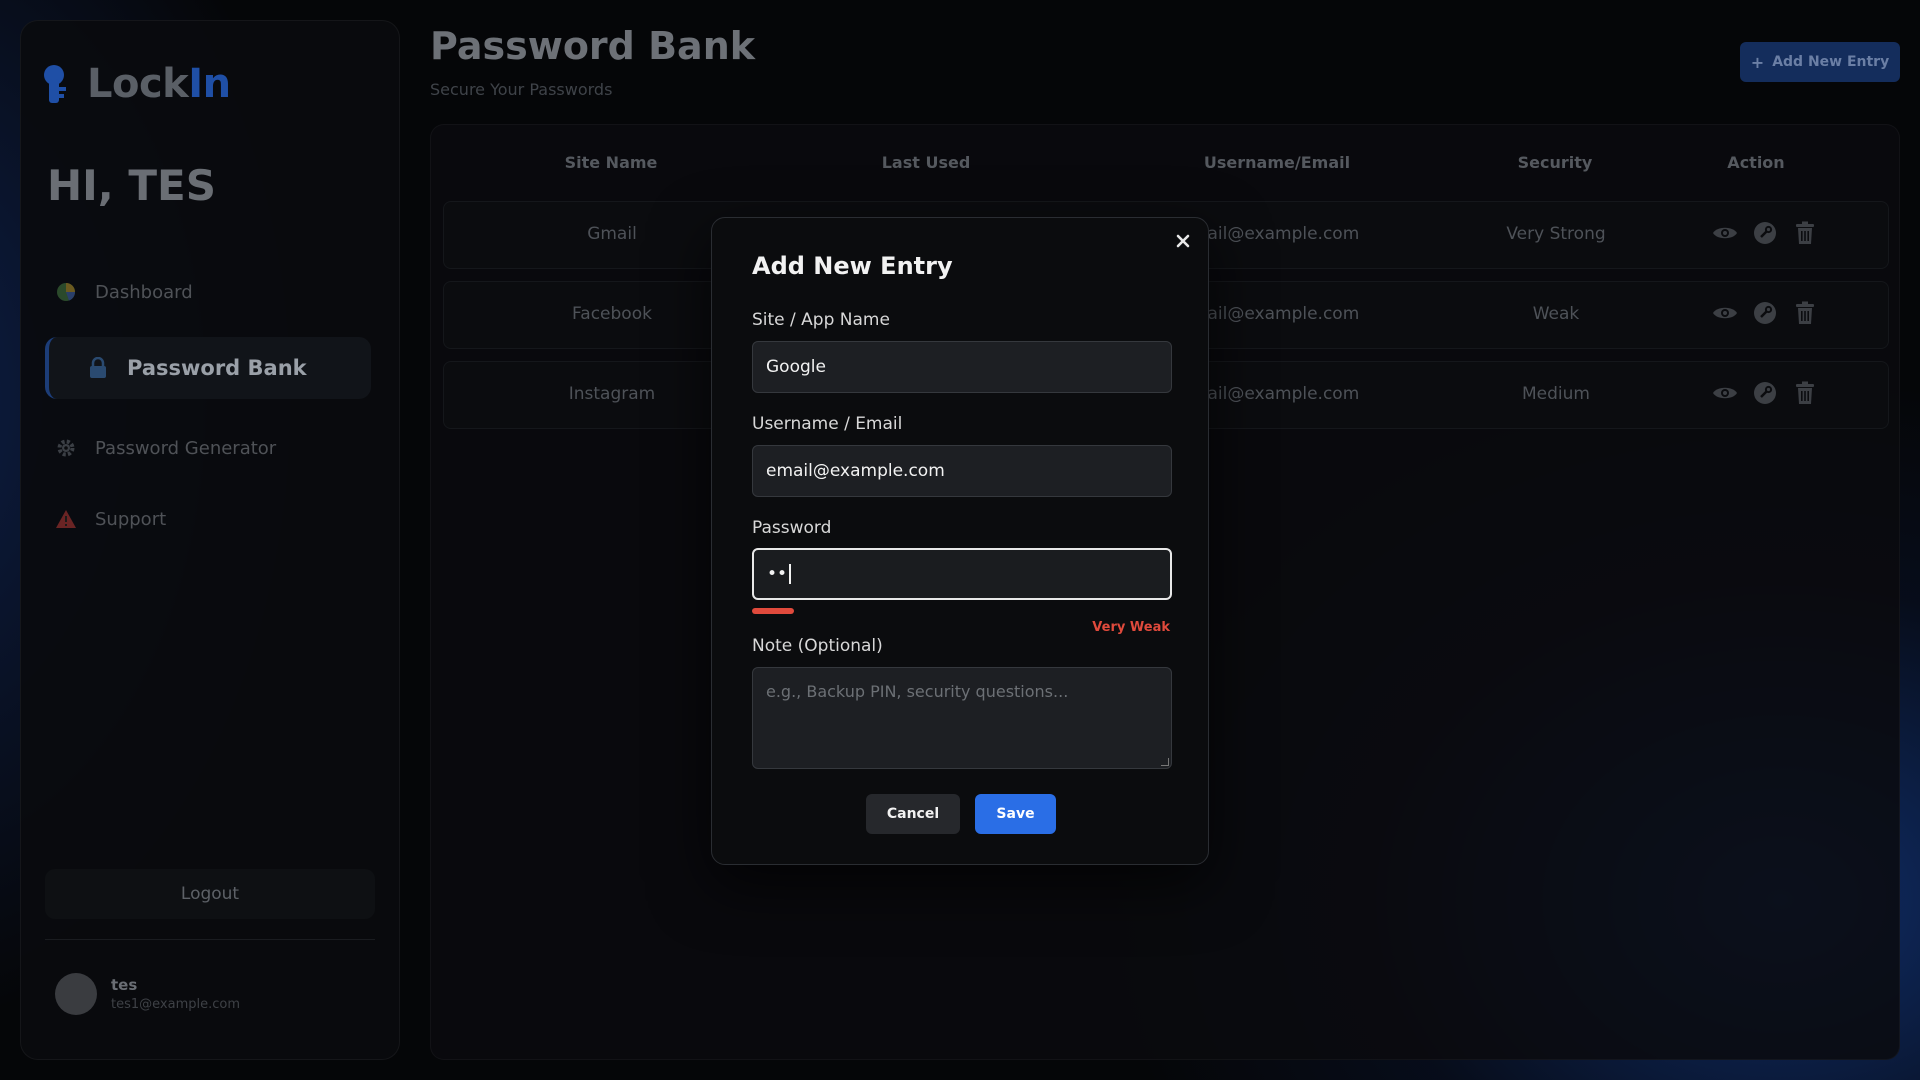  Describe the element at coordinates (612, 234) in the screenshot. I see `site-name-cell: Gmail` at that location.